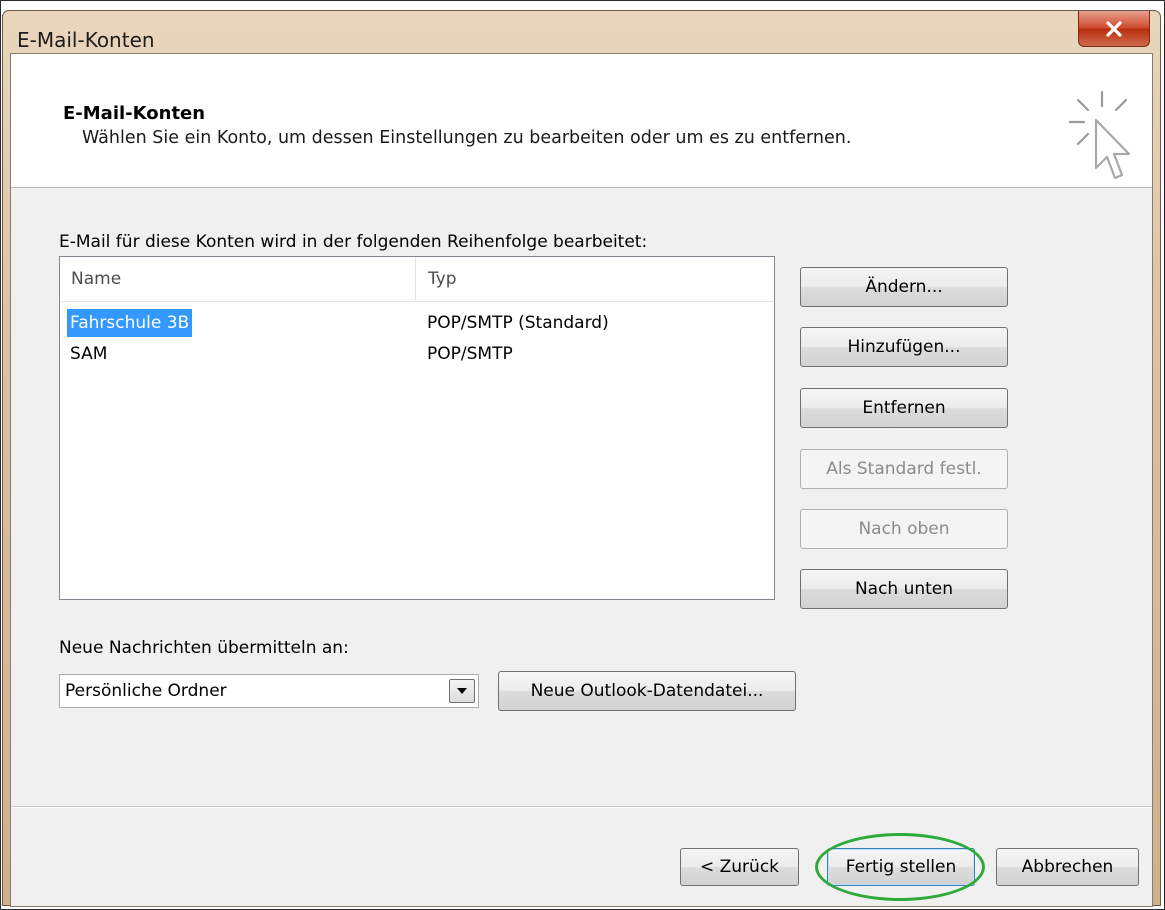  Describe the element at coordinates (904, 529) in the screenshot. I see `move-up-button: Nach oben` at that location.